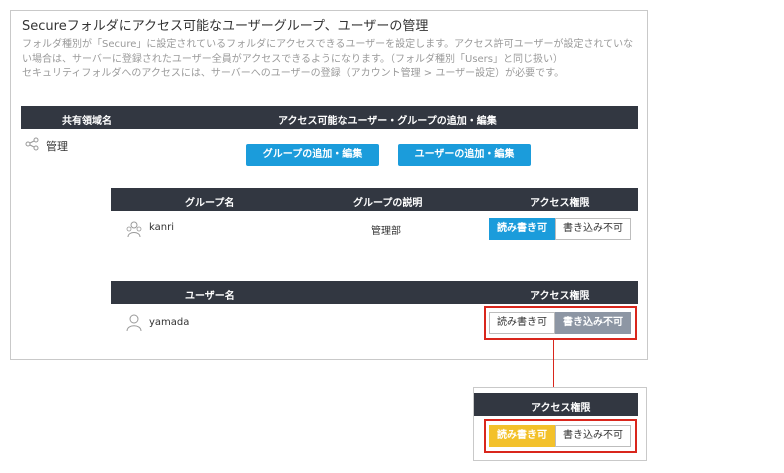 This screenshot has height=473, width=784. What do you see at coordinates (560, 203) in the screenshot?
I see `header-group-access: アクセス権限` at bounding box center [560, 203].